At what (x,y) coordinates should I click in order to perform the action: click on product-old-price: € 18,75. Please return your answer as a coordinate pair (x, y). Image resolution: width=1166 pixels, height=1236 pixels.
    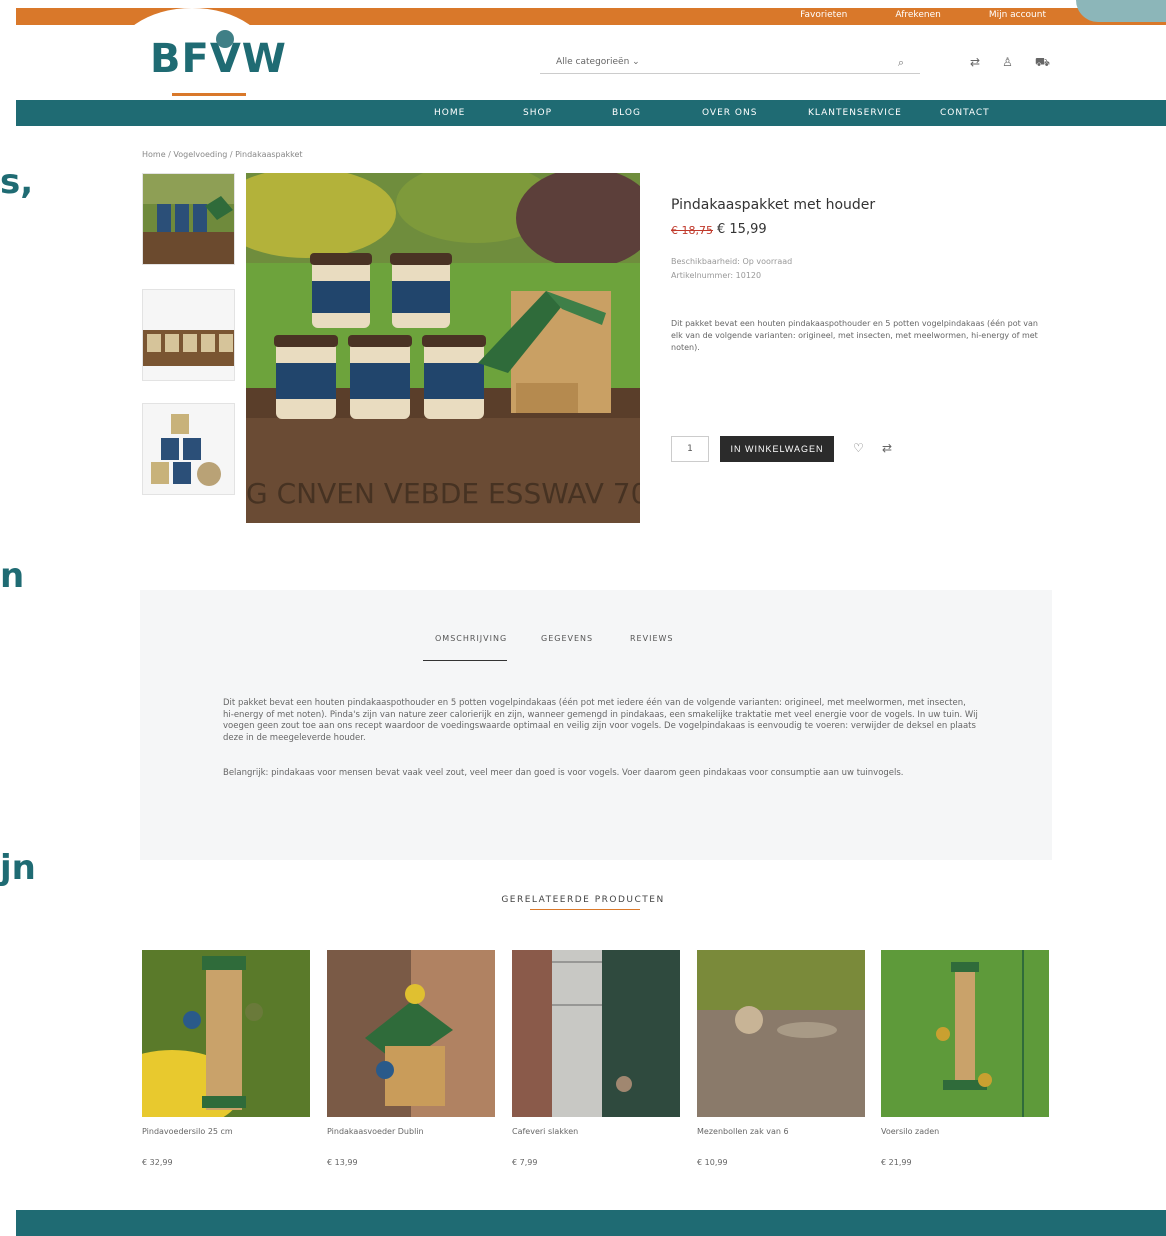
    Looking at the image, I should click on (692, 230).